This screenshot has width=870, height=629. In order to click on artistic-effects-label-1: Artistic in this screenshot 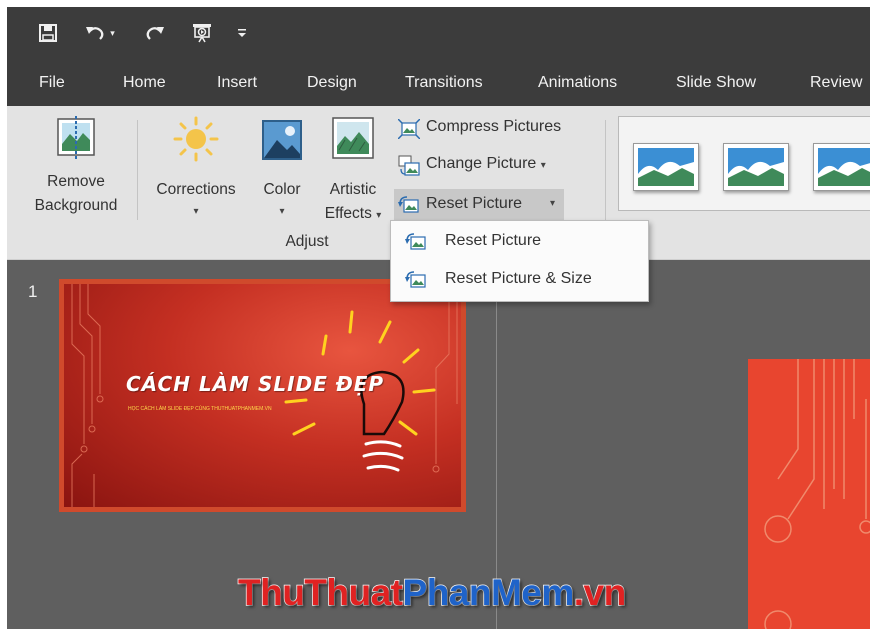, I will do `click(353, 189)`.